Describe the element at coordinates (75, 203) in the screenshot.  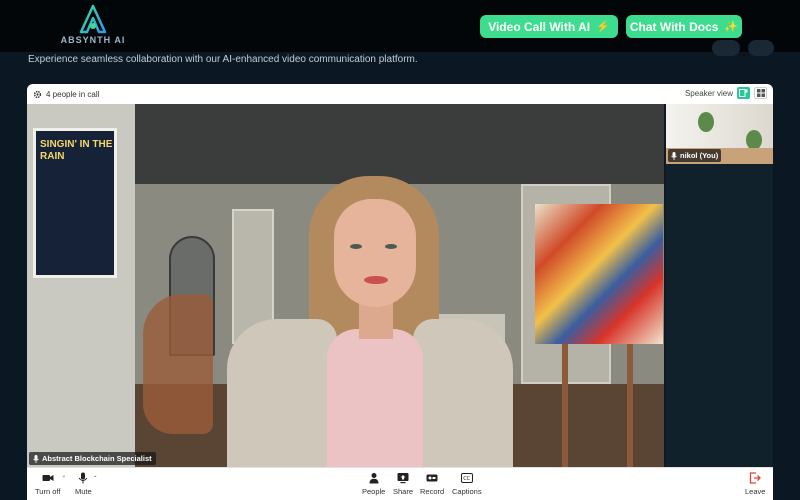
I see `wall-poster: SINGIN' IN THE RAIN` at that location.